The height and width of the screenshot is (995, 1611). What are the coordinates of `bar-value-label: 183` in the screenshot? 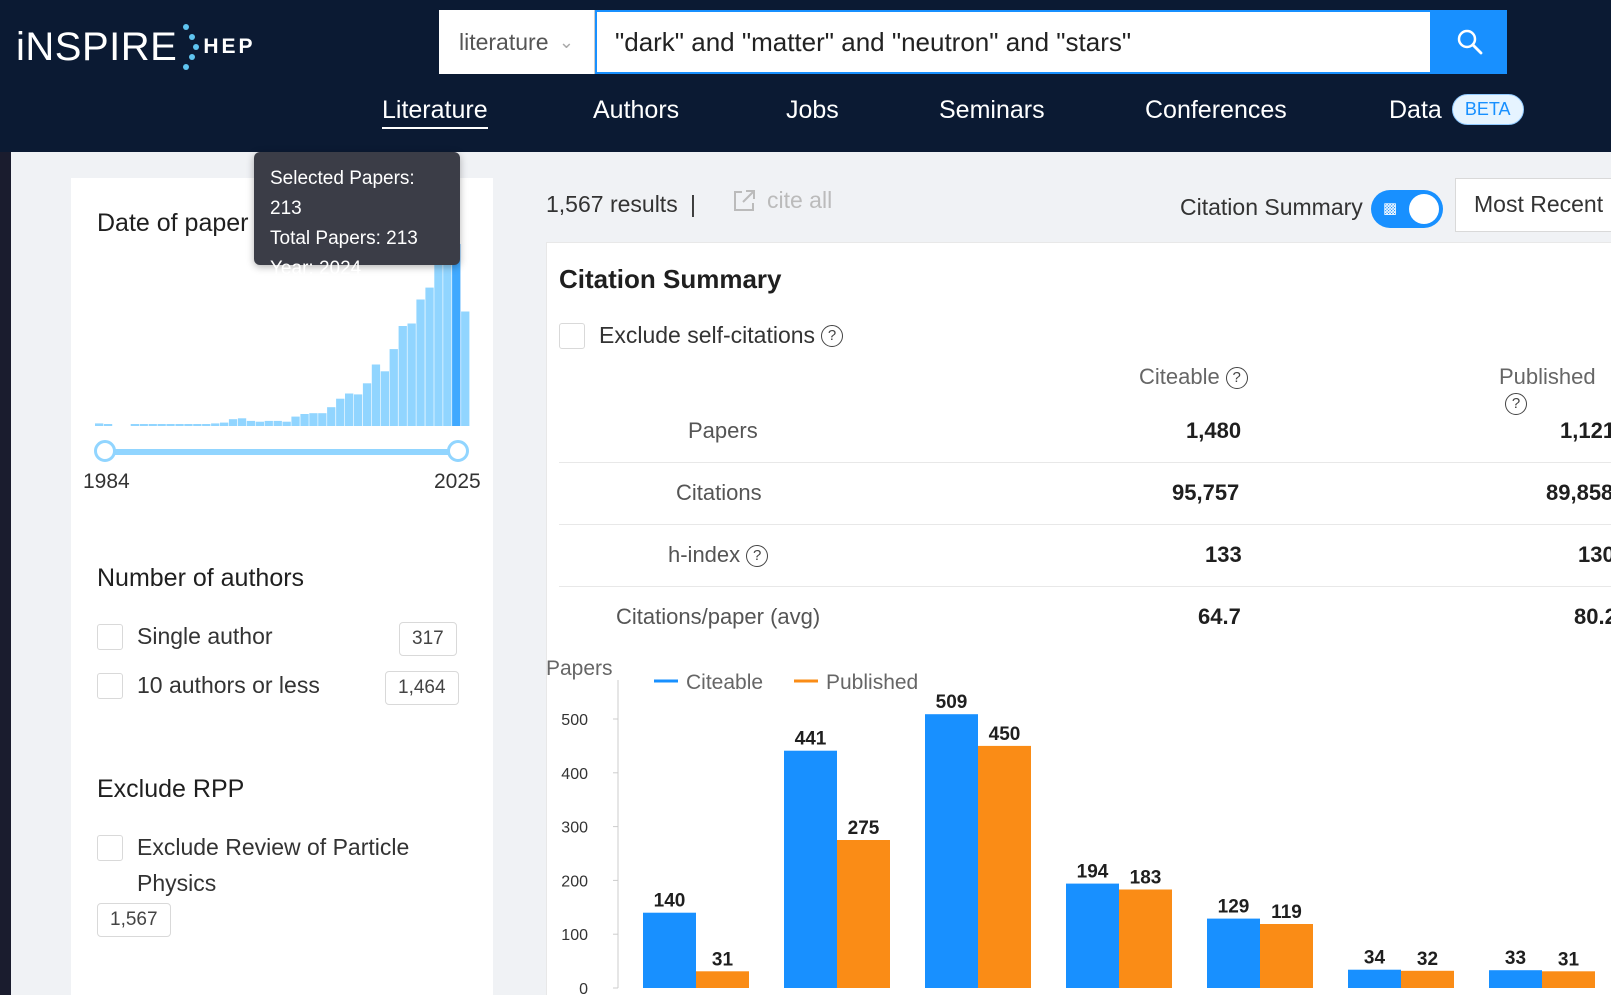 It's located at (1146, 878).